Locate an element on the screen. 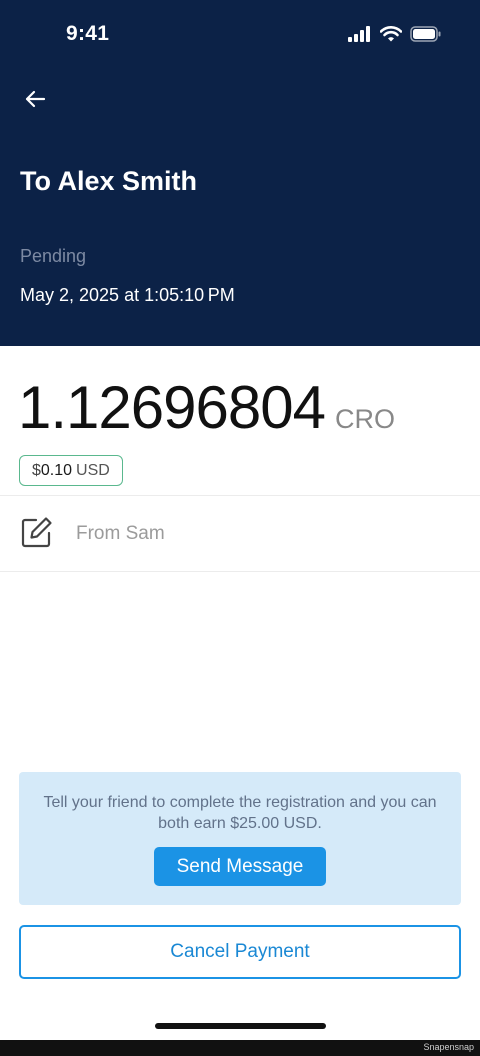 Image resolution: width=480 pixels, height=1056 pixels. status-bar: 9:41 is located at coordinates (240, 35).